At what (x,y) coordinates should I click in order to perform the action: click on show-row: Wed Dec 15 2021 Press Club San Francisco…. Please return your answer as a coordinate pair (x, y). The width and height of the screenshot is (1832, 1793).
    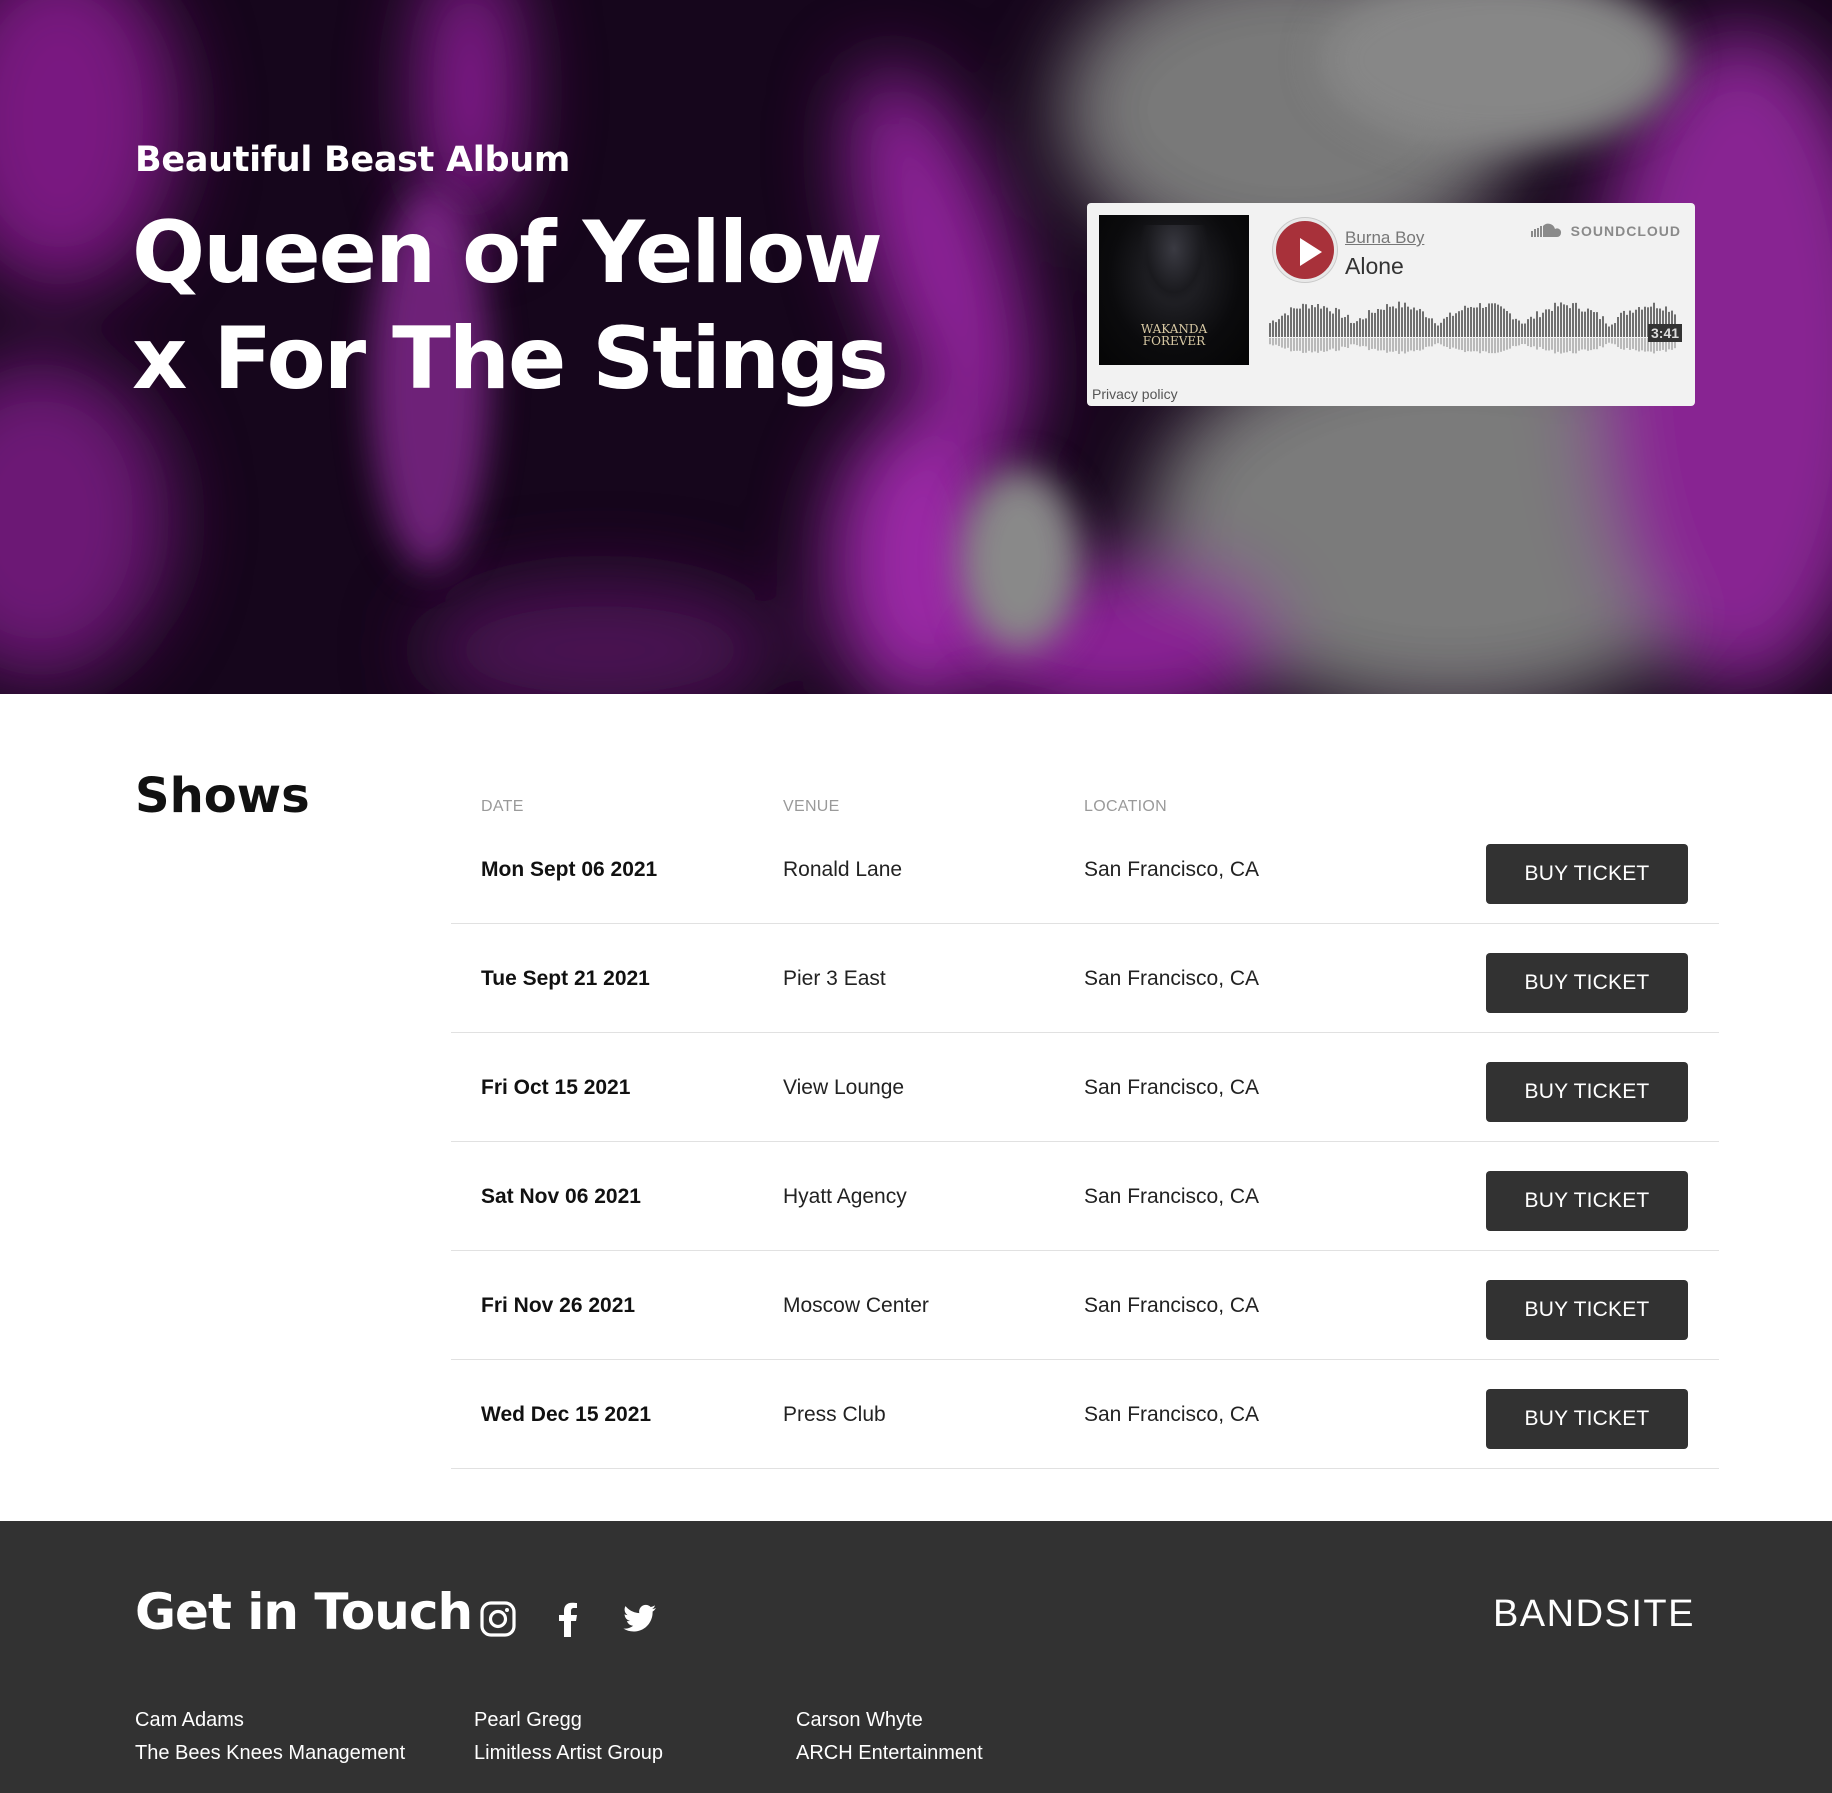
    Looking at the image, I should click on (1085, 1414).